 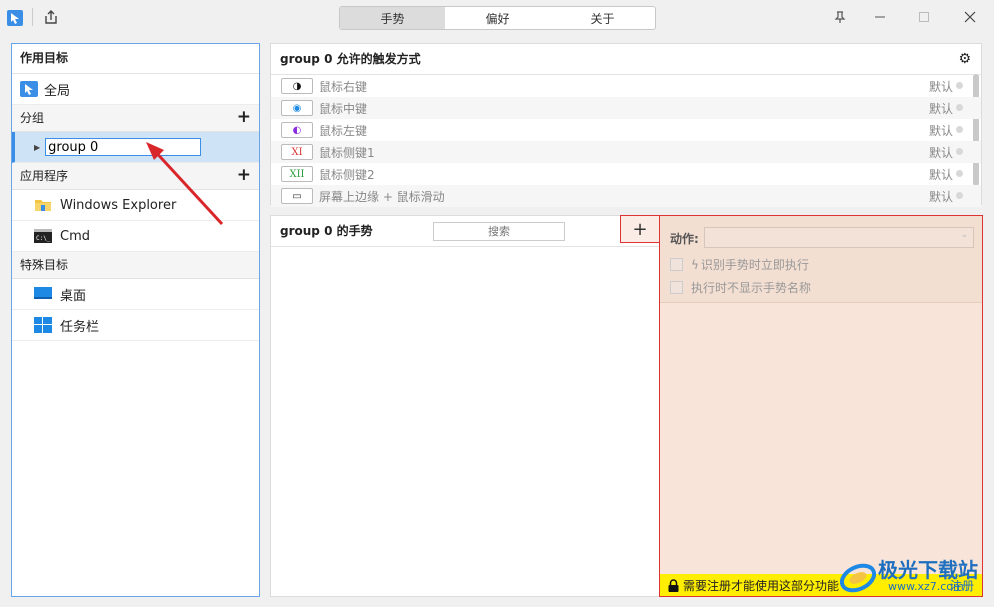 What do you see at coordinates (350, 59) in the screenshot?
I see `trigger-panel-title: group 0 允许的触发方式` at bounding box center [350, 59].